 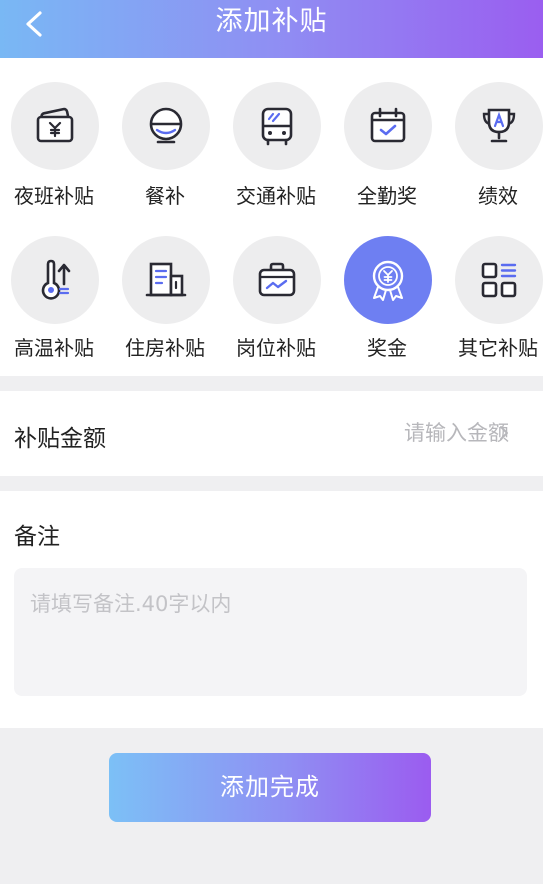 I want to click on remark-label: 备注, so click(x=37, y=537).